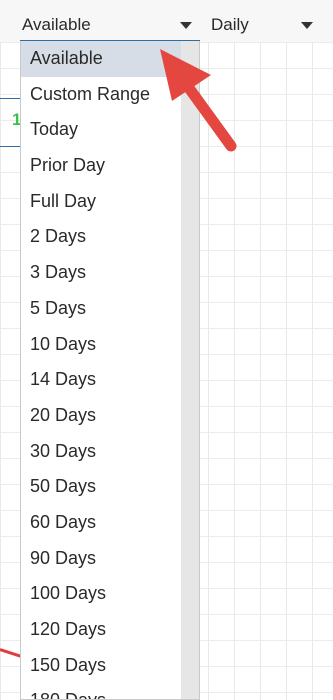 This screenshot has width=333, height=700. What do you see at coordinates (101, 416) in the screenshot?
I see `dropdown-option: 20 Days` at bounding box center [101, 416].